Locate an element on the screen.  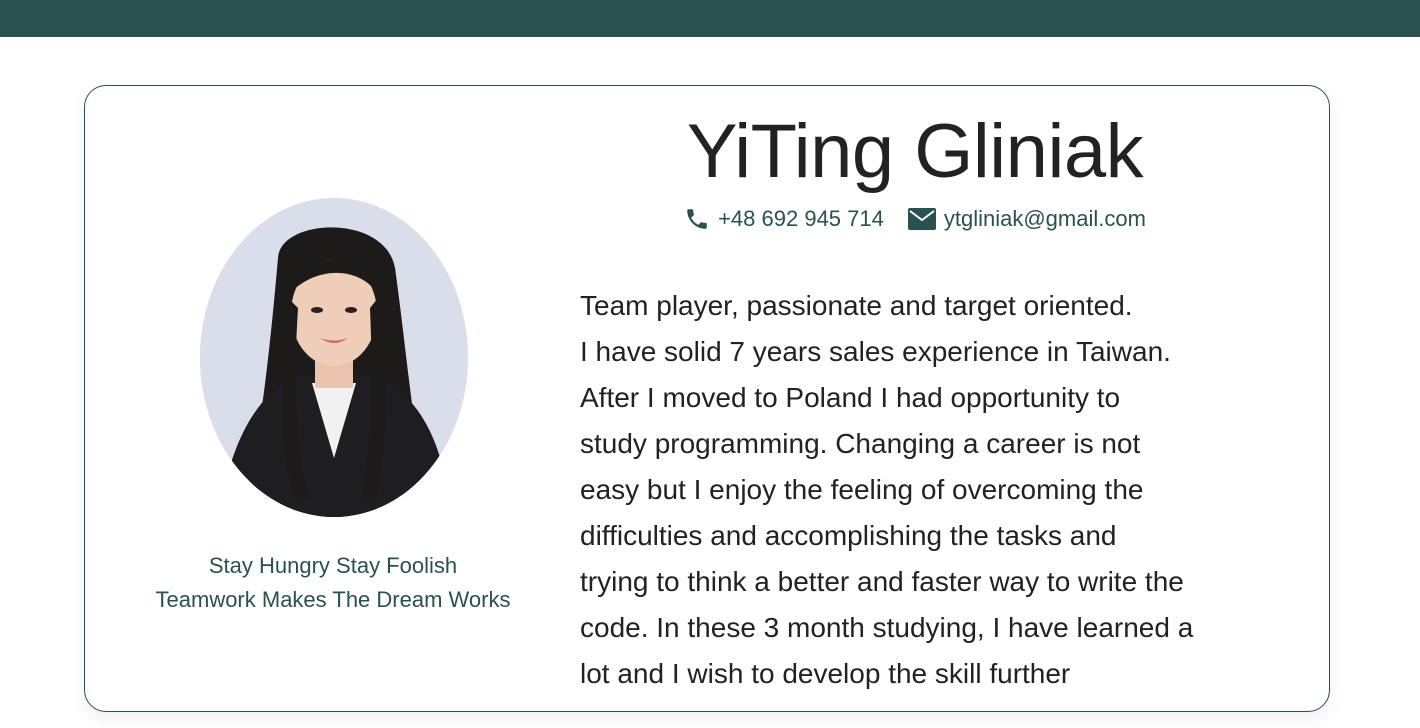
envelope-icon is located at coordinates (921, 219).